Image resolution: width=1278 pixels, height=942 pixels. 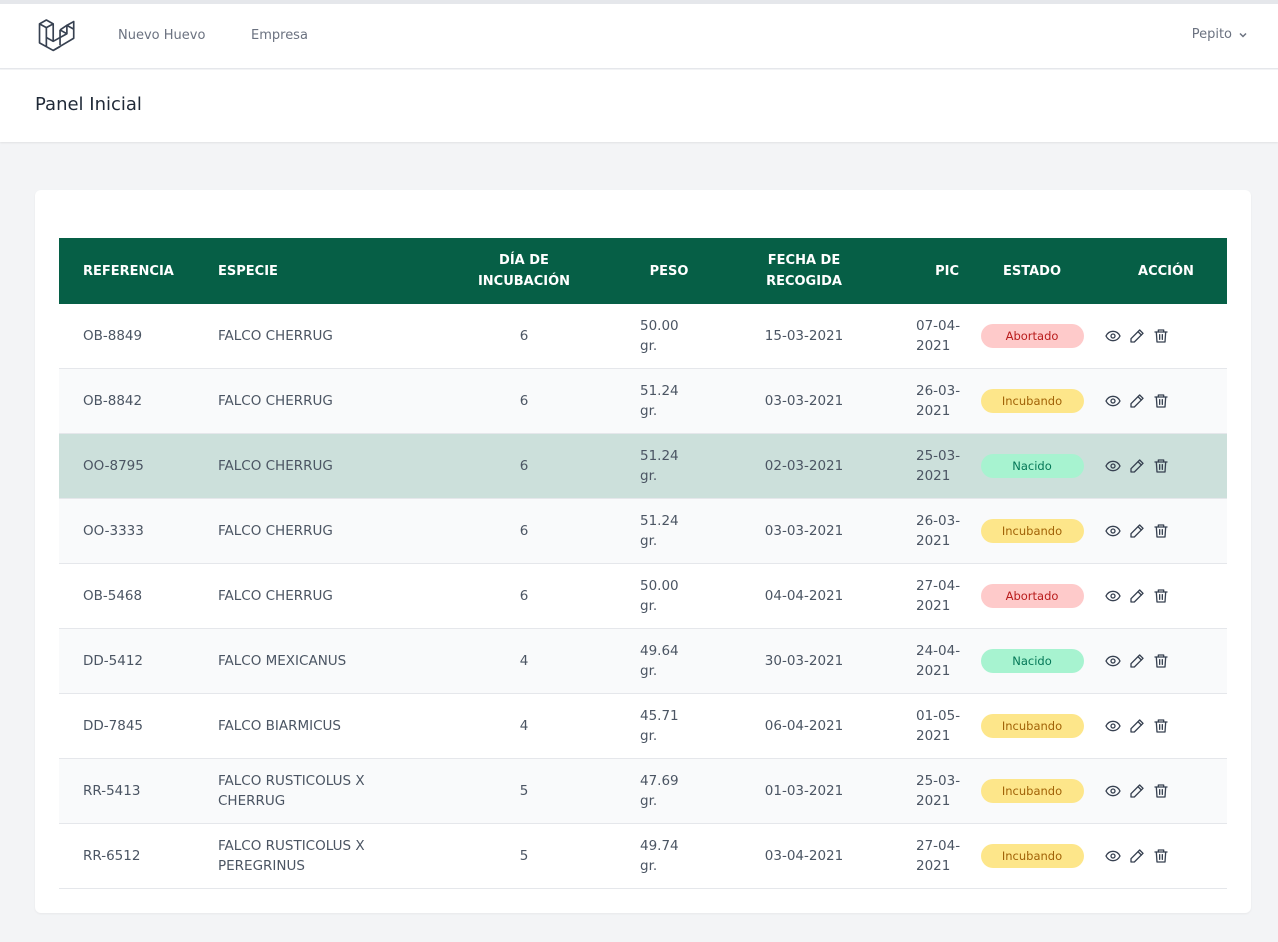 What do you see at coordinates (282, 661) in the screenshot?
I see `cell-especie: FALCO MEXICANUS` at bounding box center [282, 661].